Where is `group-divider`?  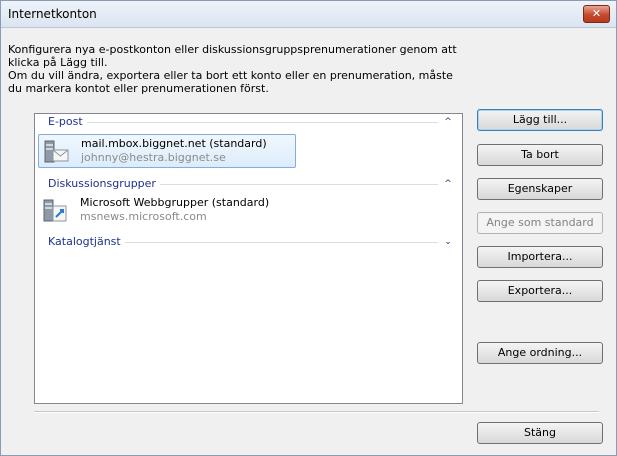
group-divider is located at coordinates (243, 122).